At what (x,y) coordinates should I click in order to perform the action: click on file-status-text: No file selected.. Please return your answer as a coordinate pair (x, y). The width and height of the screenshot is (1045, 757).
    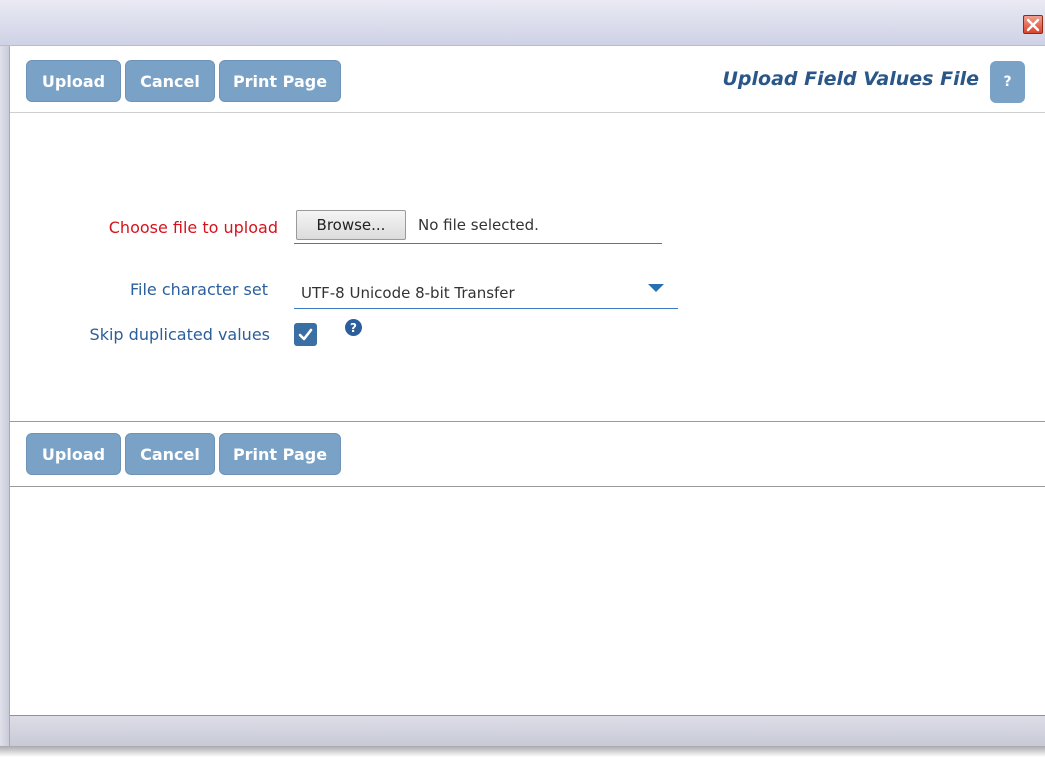
    Looking at the image, I should click on (478, 225).